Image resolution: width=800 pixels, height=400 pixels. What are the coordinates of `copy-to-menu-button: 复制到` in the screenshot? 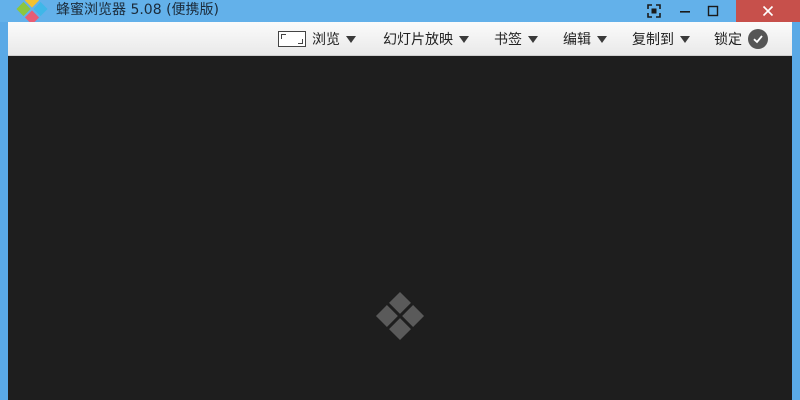 It's located at (661, 39).